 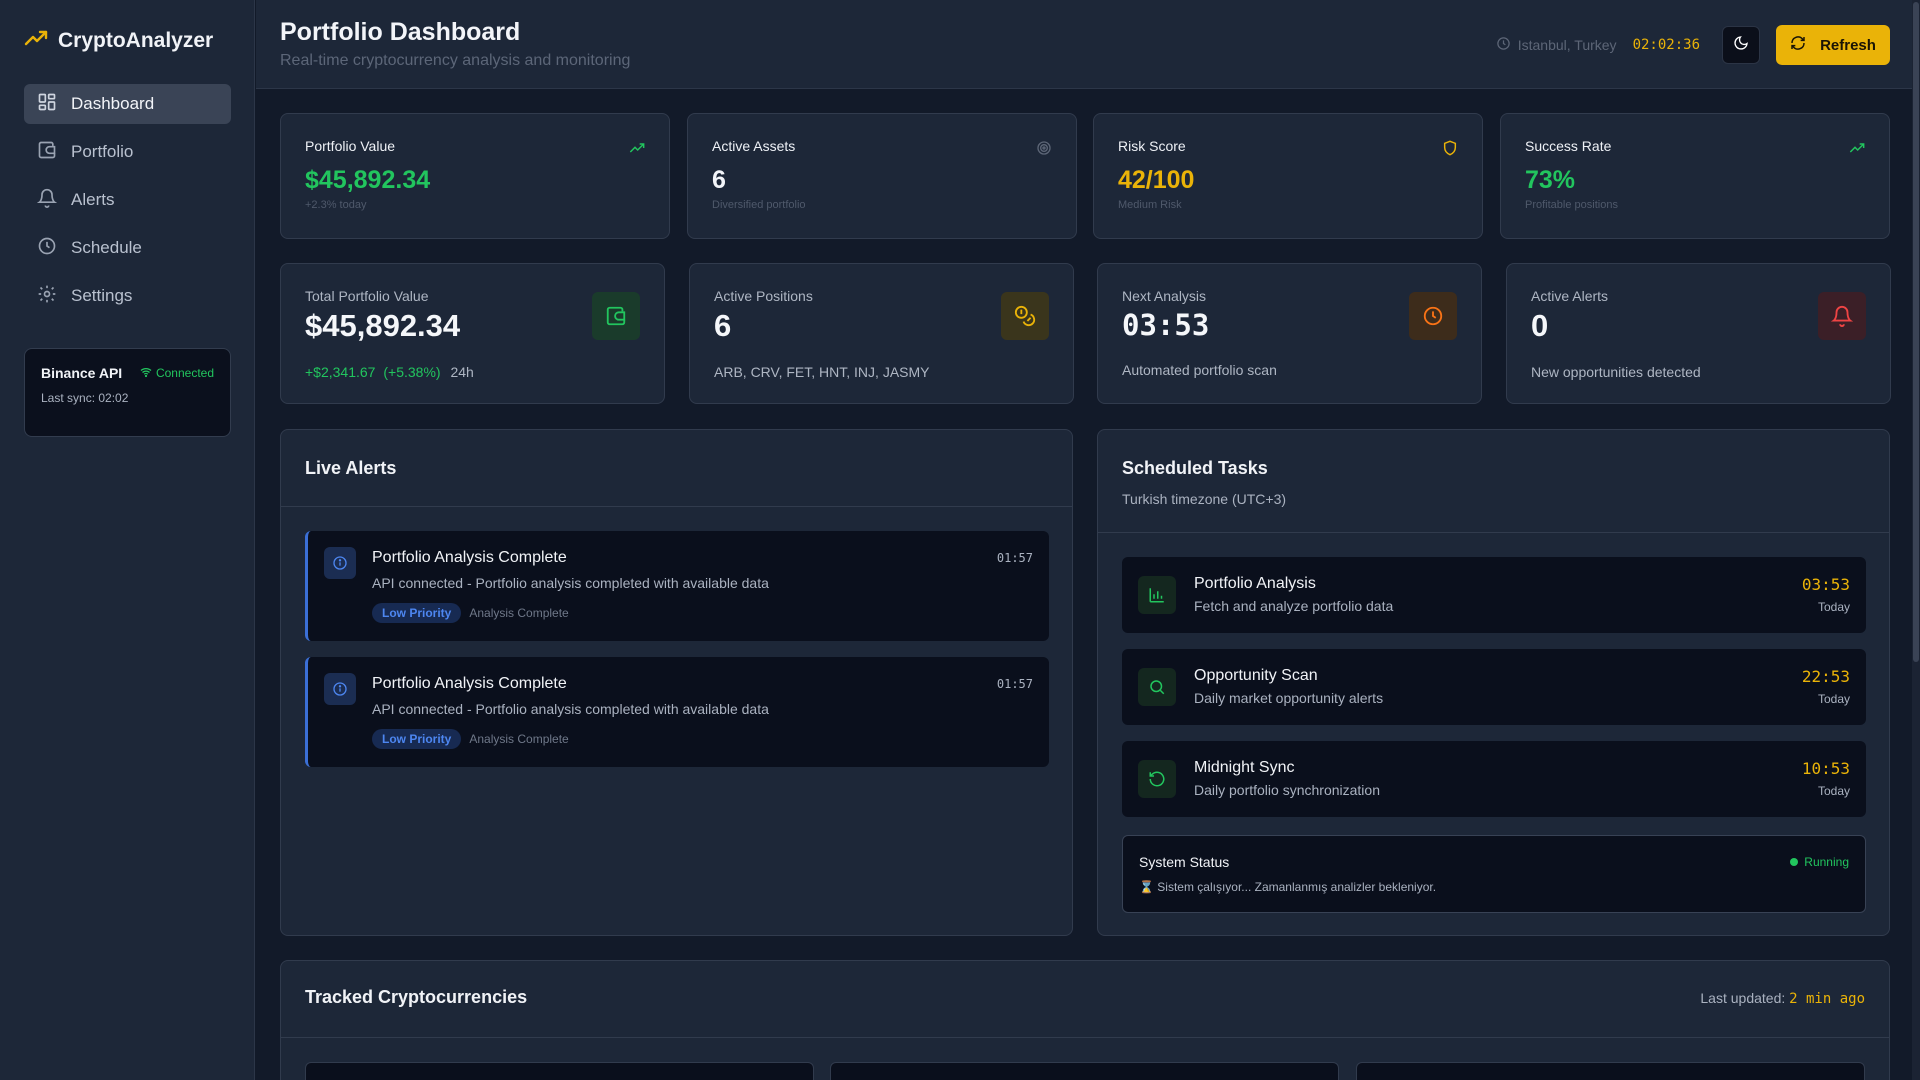 I want to click on panel-title: Tracked Cryptocurrencies, so click(x=416, y=997).